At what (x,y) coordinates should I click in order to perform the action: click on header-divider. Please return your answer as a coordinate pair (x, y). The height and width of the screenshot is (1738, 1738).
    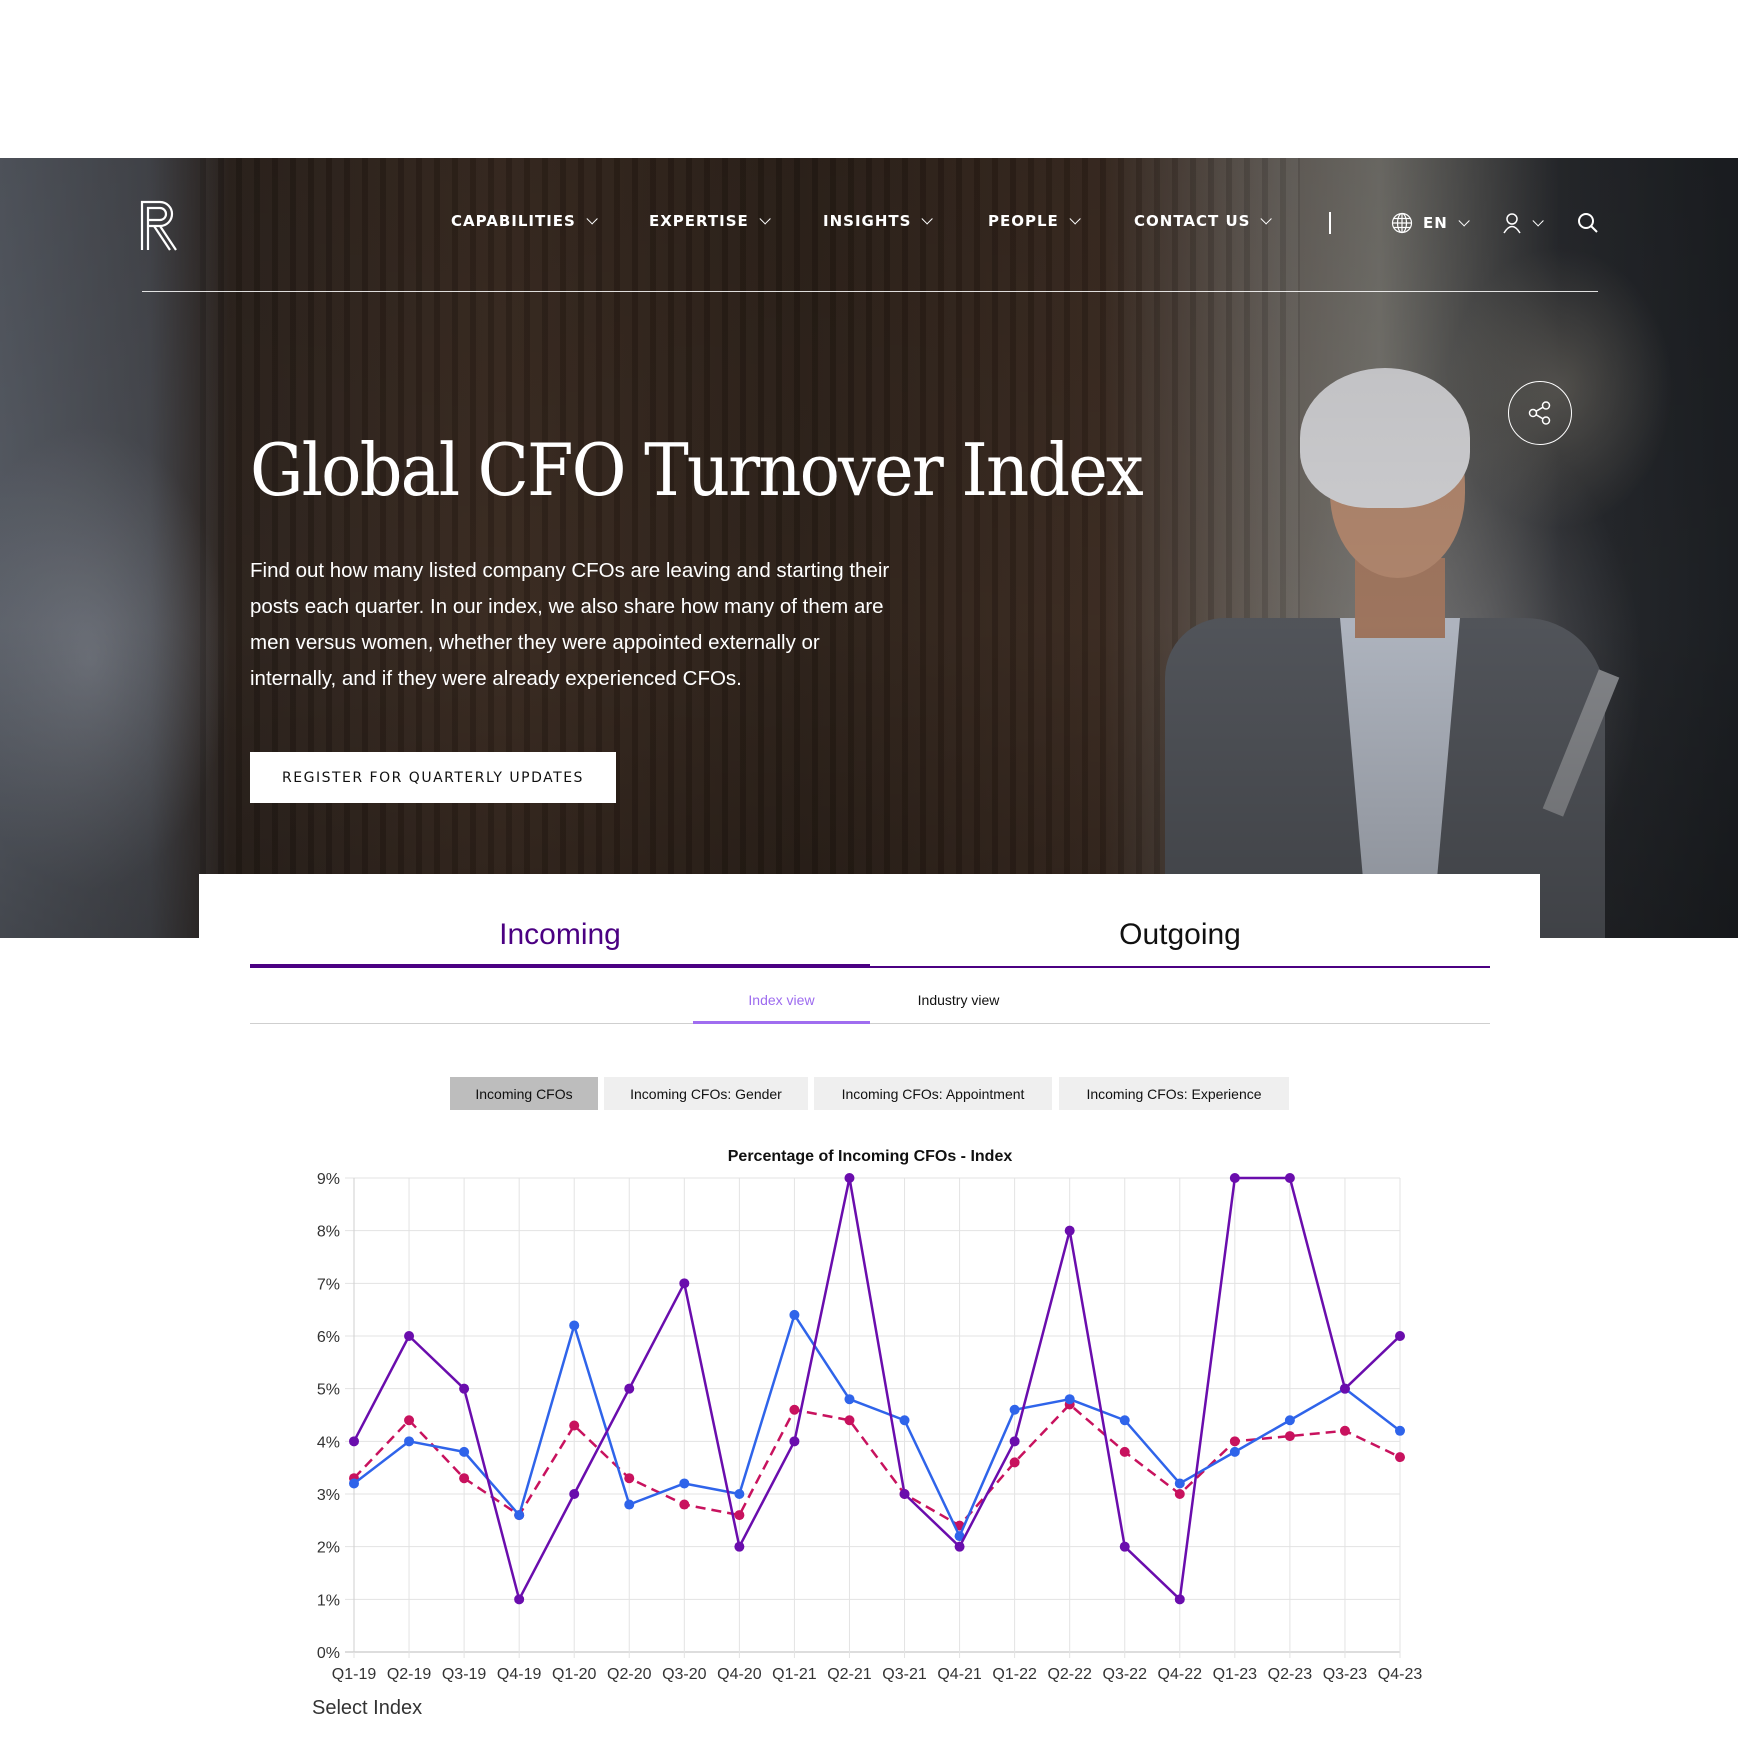
    Looking at the image, I should click on (870, 291).